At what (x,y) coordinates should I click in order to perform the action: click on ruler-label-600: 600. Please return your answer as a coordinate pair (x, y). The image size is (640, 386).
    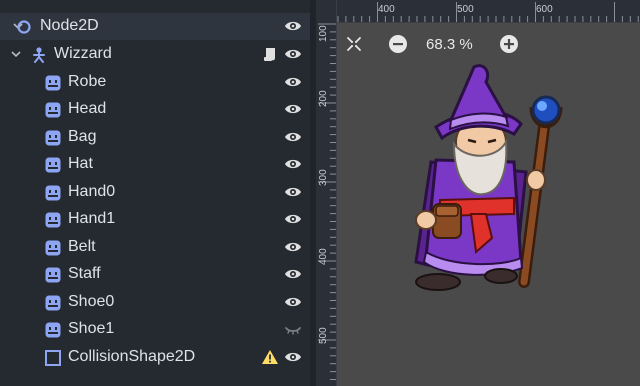
    Looking at the image, I should click on (544, 9).